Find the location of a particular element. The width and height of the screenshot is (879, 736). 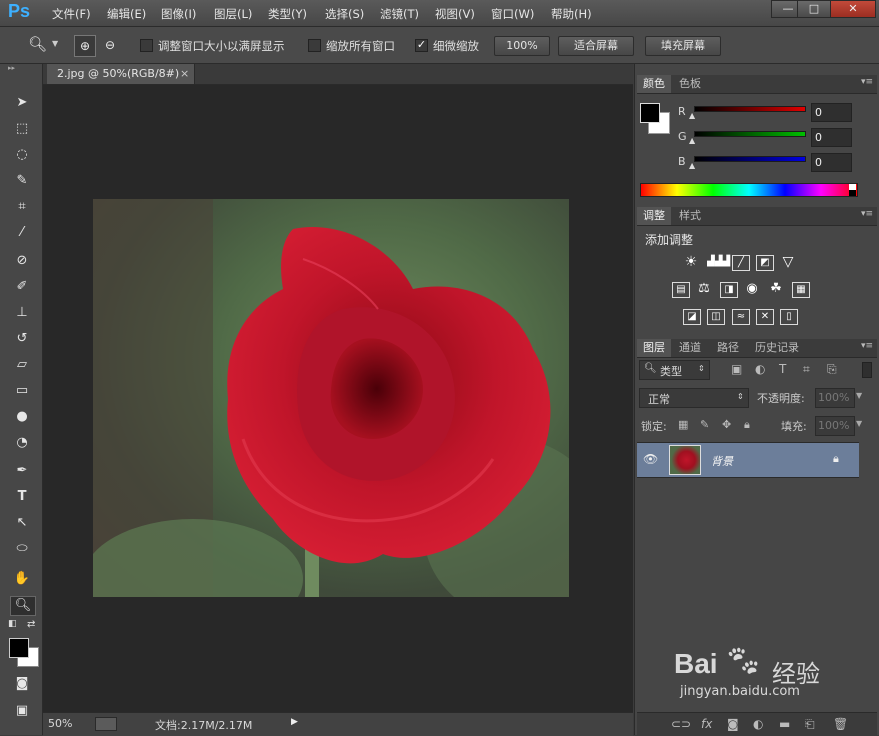

lock-pixels-icon: ✎ is located at coordinates (704, 424).